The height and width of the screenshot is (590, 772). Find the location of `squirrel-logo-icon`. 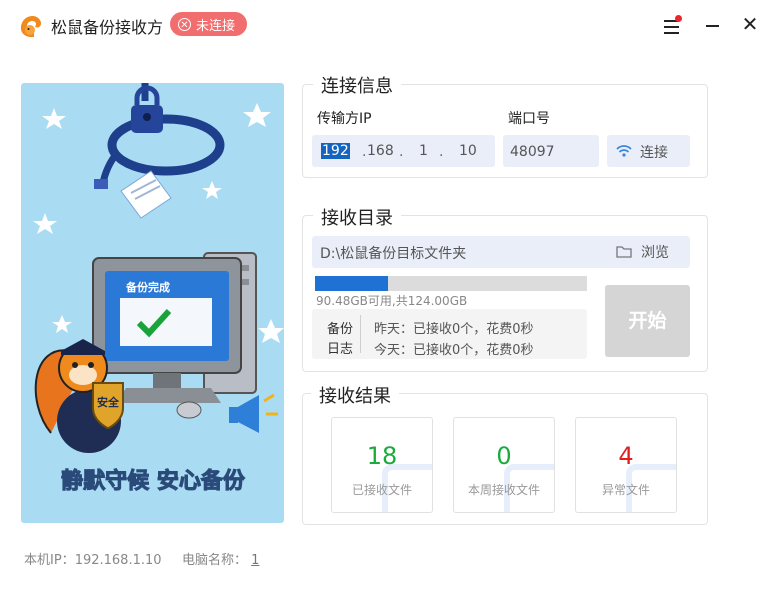

squirrel-logo-icon is located at coordinates (31, 26).